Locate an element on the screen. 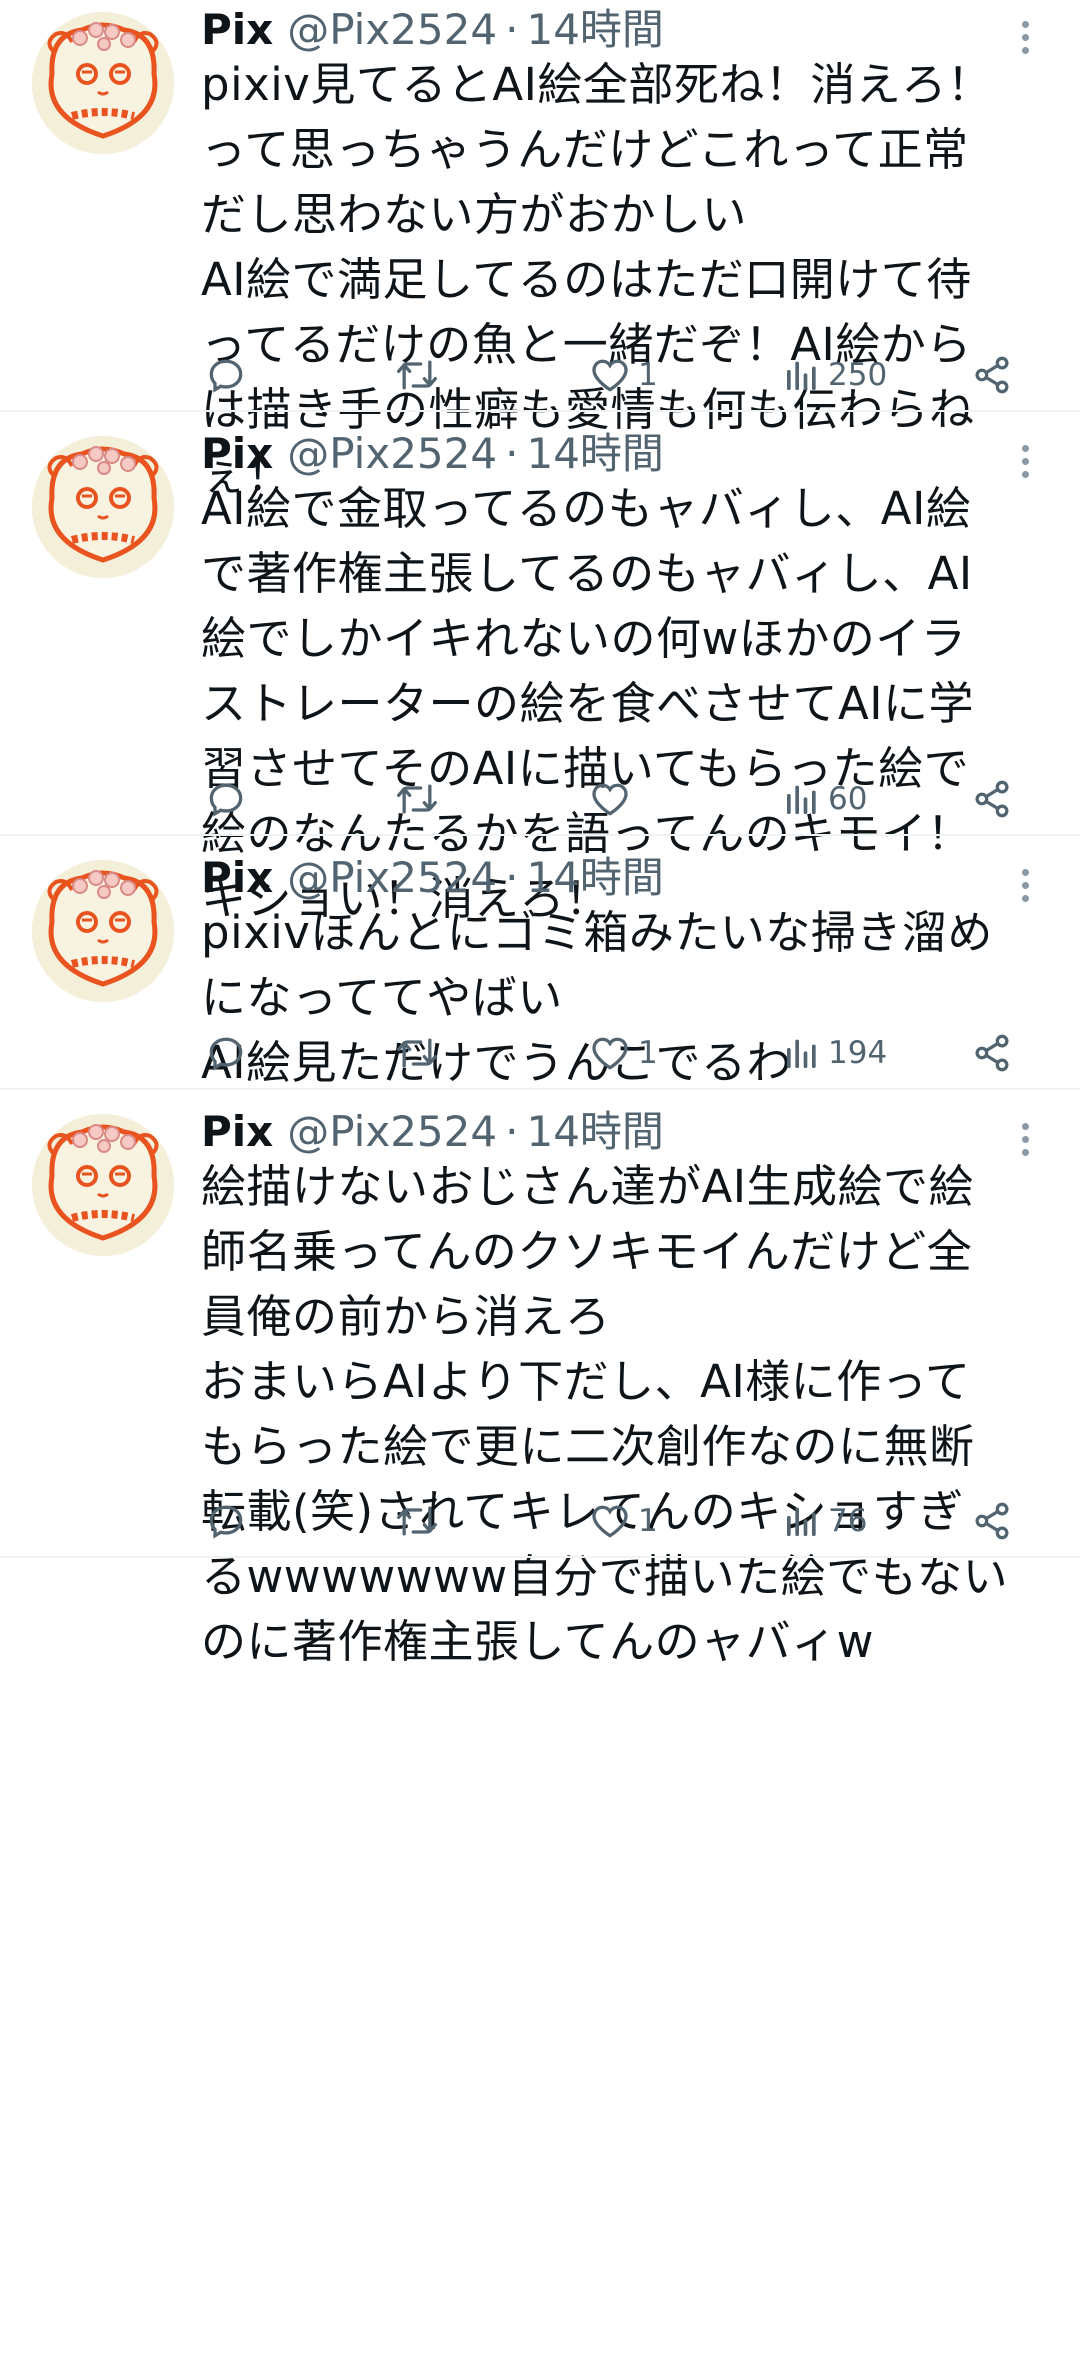  like-button is located at coordinates (613, 799).